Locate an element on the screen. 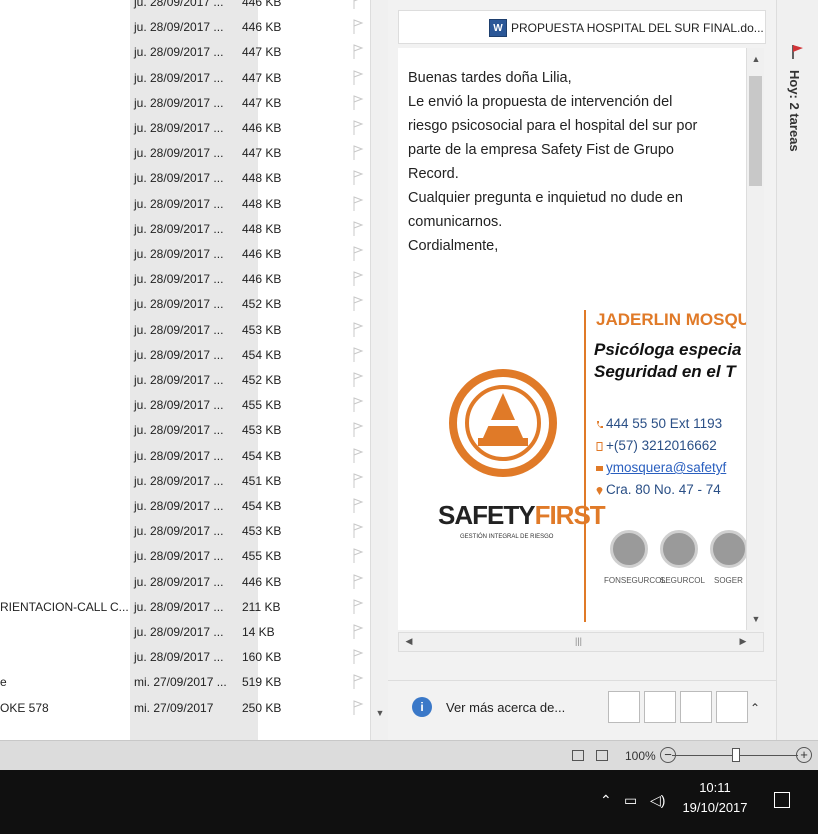 The width and height of the screenshot is (818, 834). message-row: e mi. 27/09/2017 ... 519 KB is located at coordinates (185, 682).